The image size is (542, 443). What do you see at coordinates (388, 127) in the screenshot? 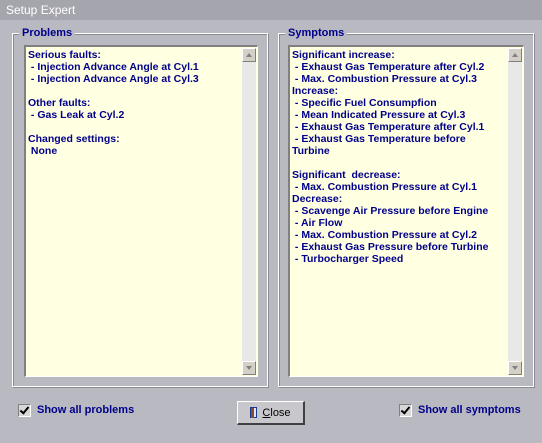
I see `symptoms-list-item: - Exhaust Gas Temperature after Cyl.1` at bounding box center [388, 127].